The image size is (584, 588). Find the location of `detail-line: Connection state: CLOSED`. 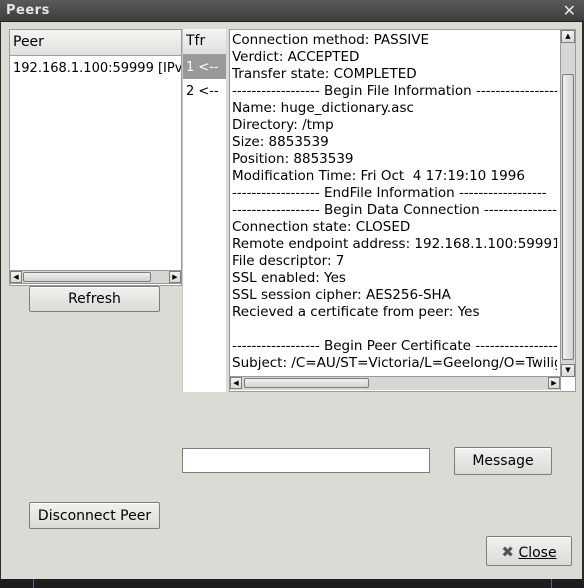

detail-line: Connection state: CLOSED is located at coordinates (321, 227).